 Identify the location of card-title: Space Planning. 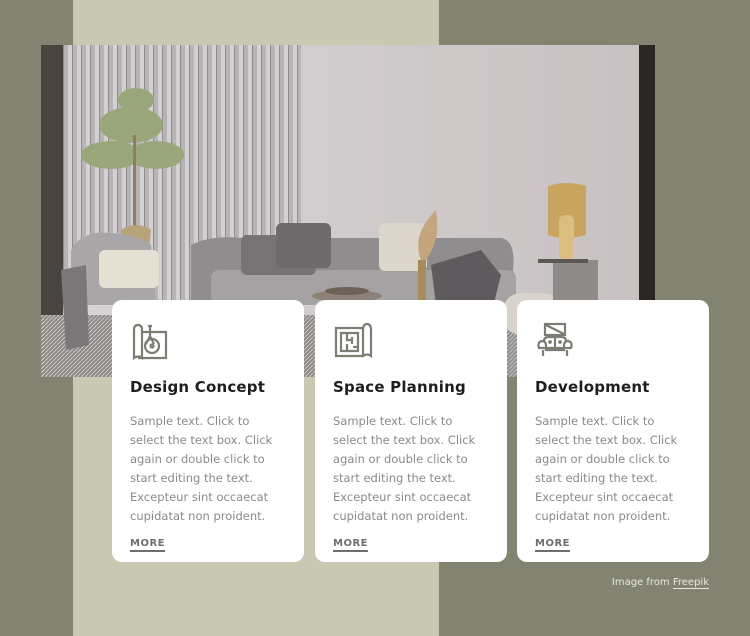
(399, 387).